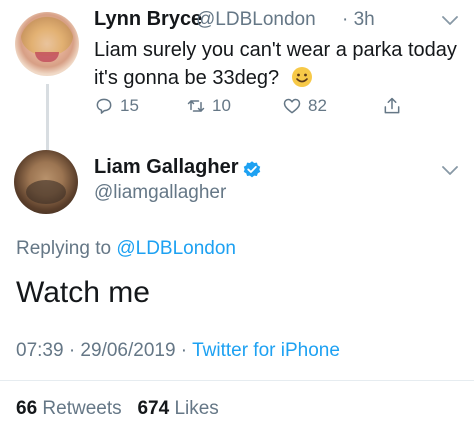  Describe the element at coordinates (358, 20) in the screenshot. I see `tweet-time: · 3h` at that location.